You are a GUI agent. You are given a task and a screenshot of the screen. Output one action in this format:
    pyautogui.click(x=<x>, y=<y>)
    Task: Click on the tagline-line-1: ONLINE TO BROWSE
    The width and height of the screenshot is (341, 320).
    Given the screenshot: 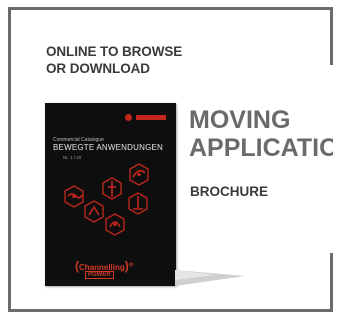 What is the action you would take?
    pyautogui.click(x=114, y=51)
    